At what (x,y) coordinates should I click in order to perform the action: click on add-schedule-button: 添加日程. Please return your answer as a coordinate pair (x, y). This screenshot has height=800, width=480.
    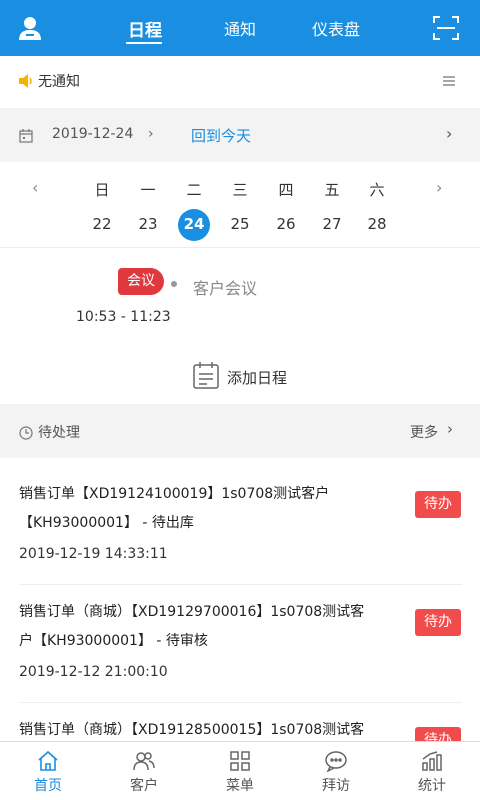
    Looking at the image, I should click on (258, 376).